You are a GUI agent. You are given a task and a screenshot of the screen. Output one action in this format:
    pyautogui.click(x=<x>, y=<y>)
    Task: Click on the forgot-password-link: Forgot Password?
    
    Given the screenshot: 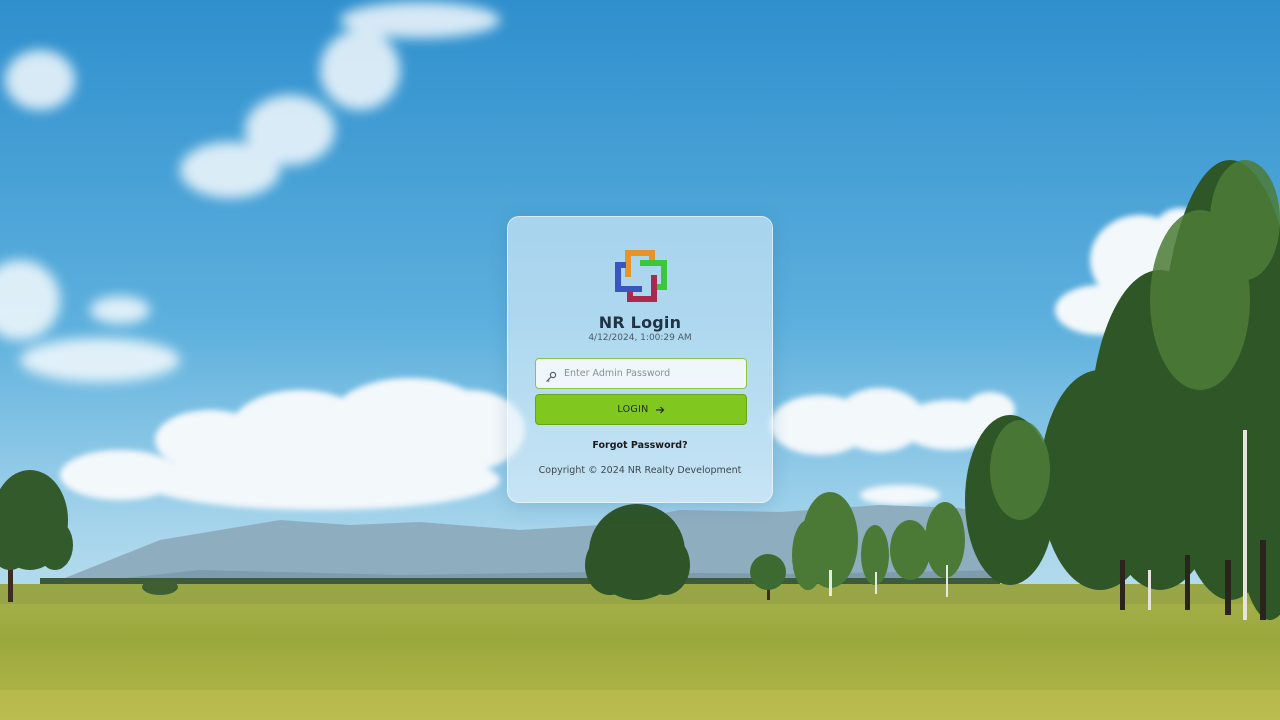 What is the action you would take?
    pyautogui.click(x=640, y=445)
    